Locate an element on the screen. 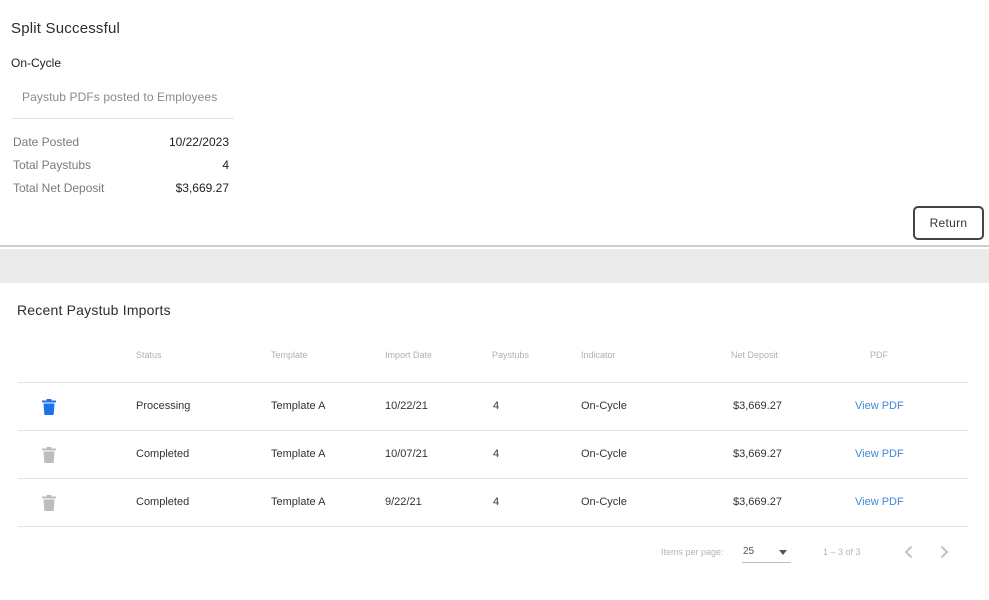  chevron-left-icon is located at coordinates (909, 552).